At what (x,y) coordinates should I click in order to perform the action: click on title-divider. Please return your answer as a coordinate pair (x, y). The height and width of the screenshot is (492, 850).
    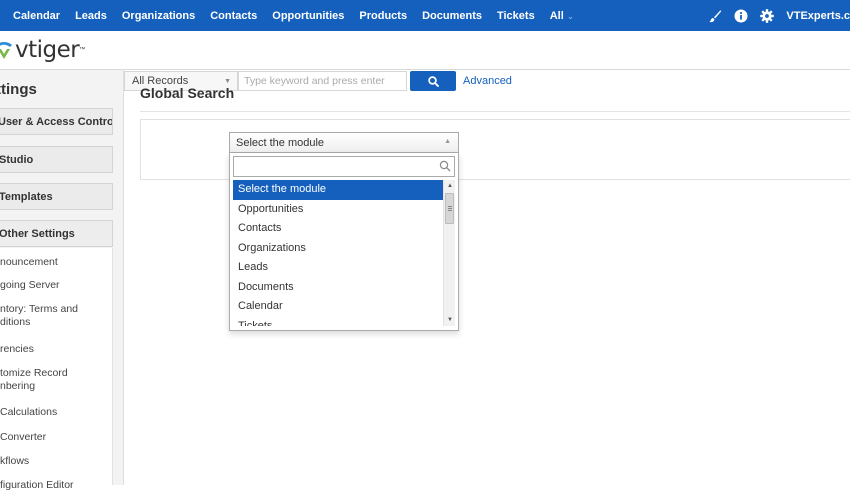
    Looking at the image, I should click on (495, 111).